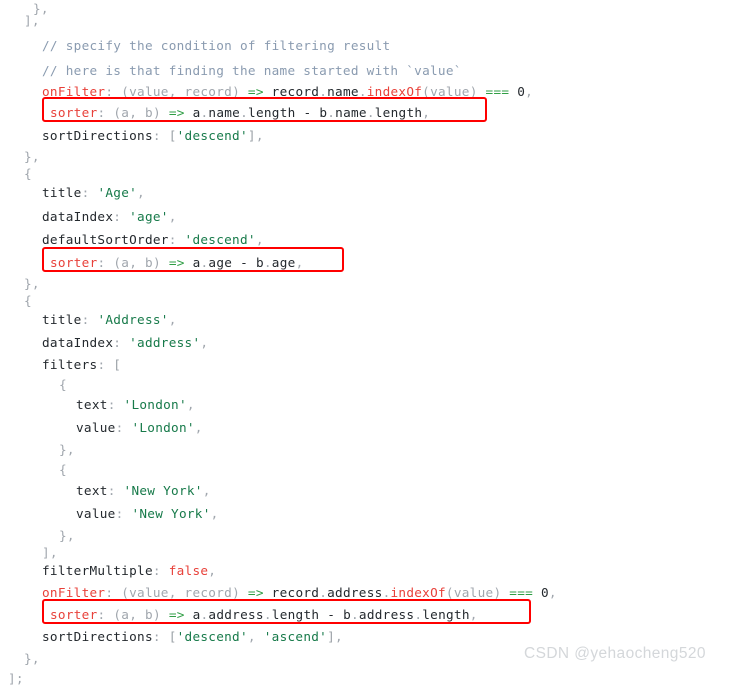 The height and width of the screenshot is (691, 753). What do you see at coordinates (418, 592) in the screenshot?
I see `code-token: indexOf` at bounding box center [418, 592].